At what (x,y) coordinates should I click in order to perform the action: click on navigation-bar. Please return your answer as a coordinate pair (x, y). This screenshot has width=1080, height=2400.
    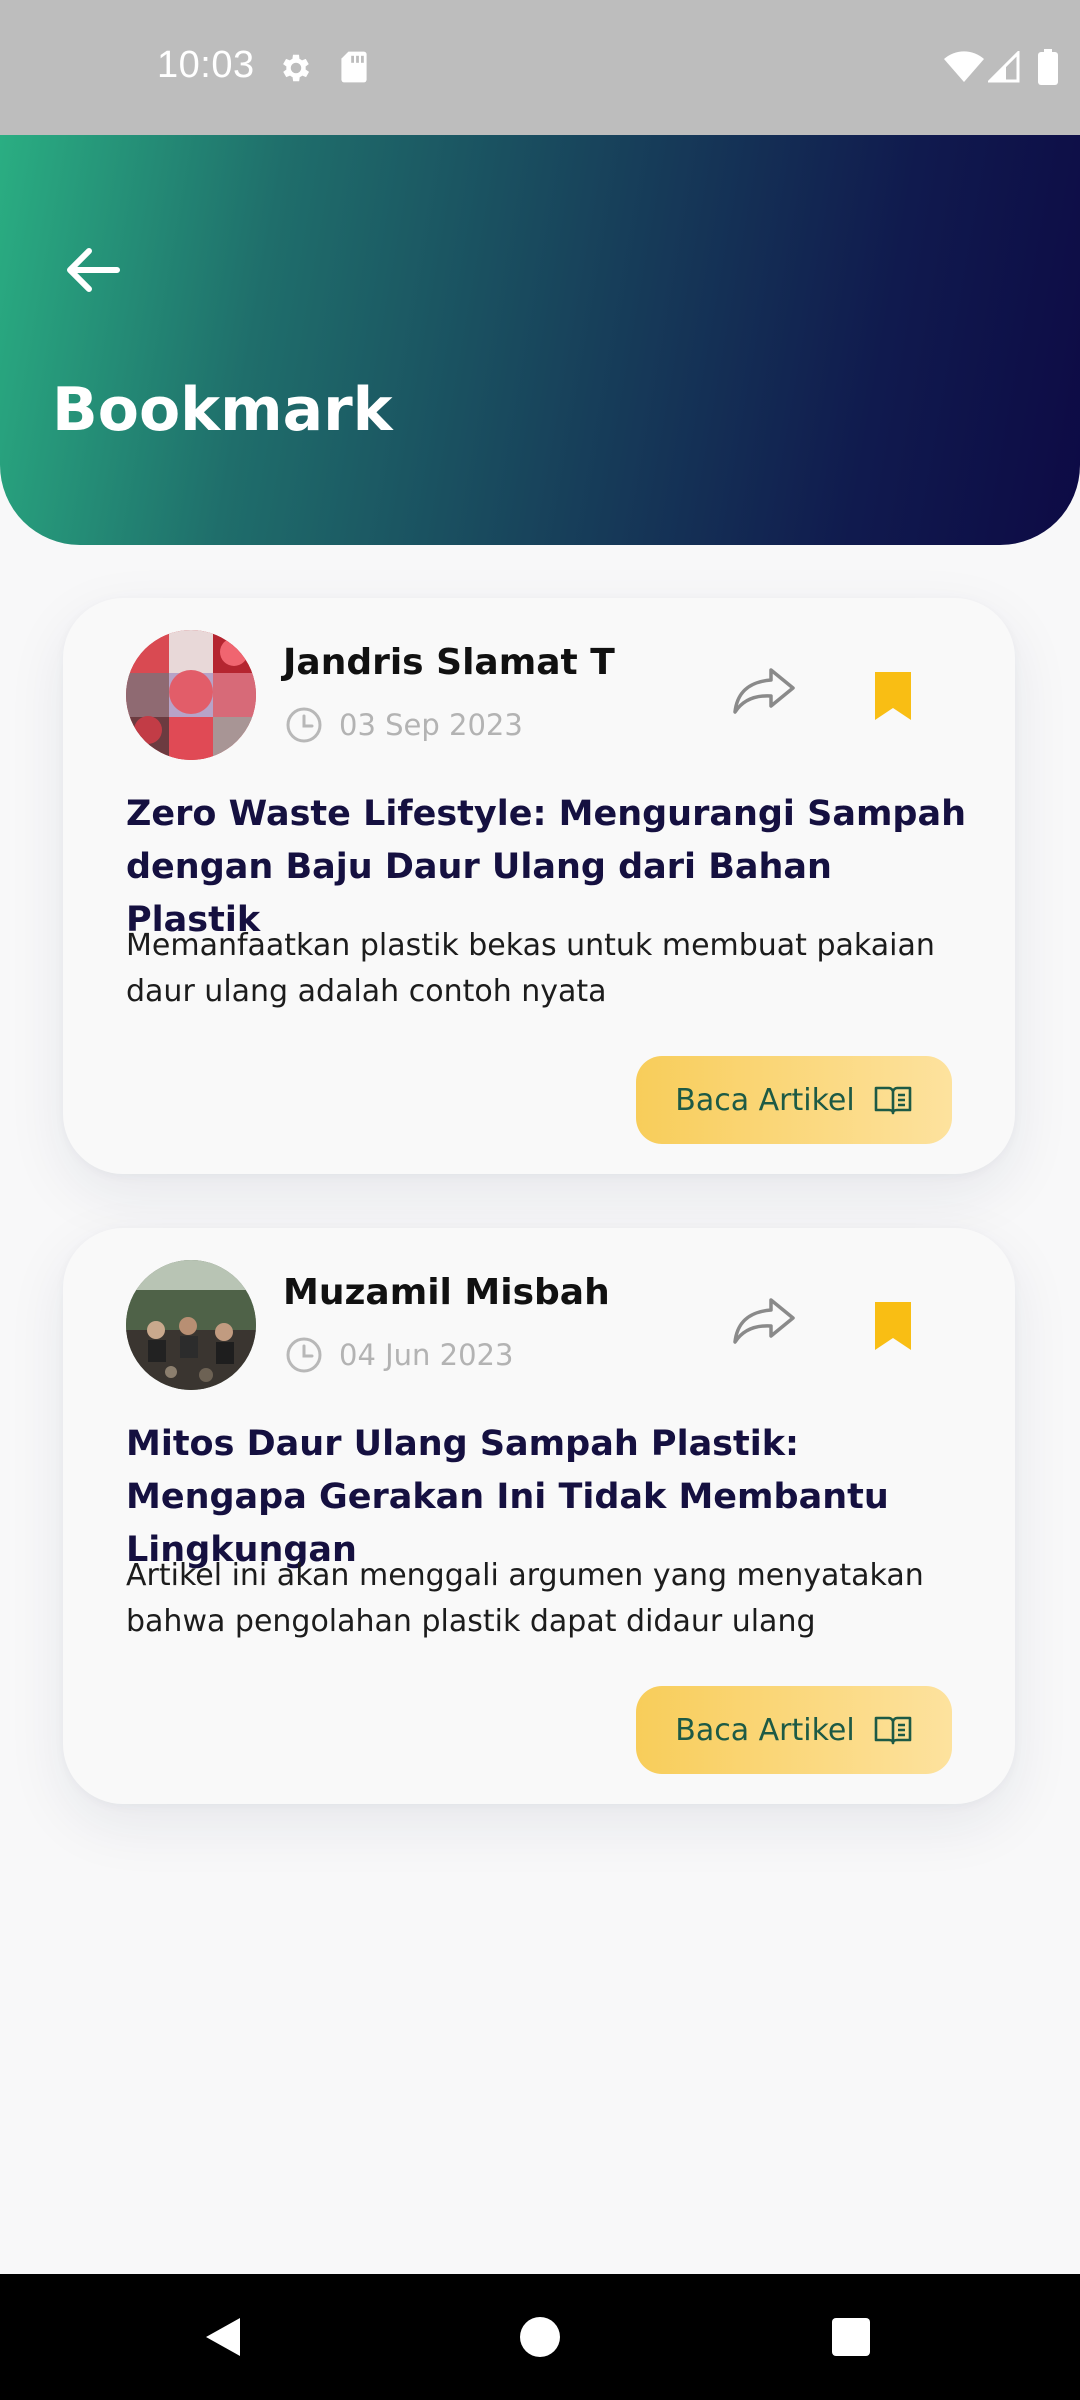
    Looking at the image, I should click on (540, 2337).